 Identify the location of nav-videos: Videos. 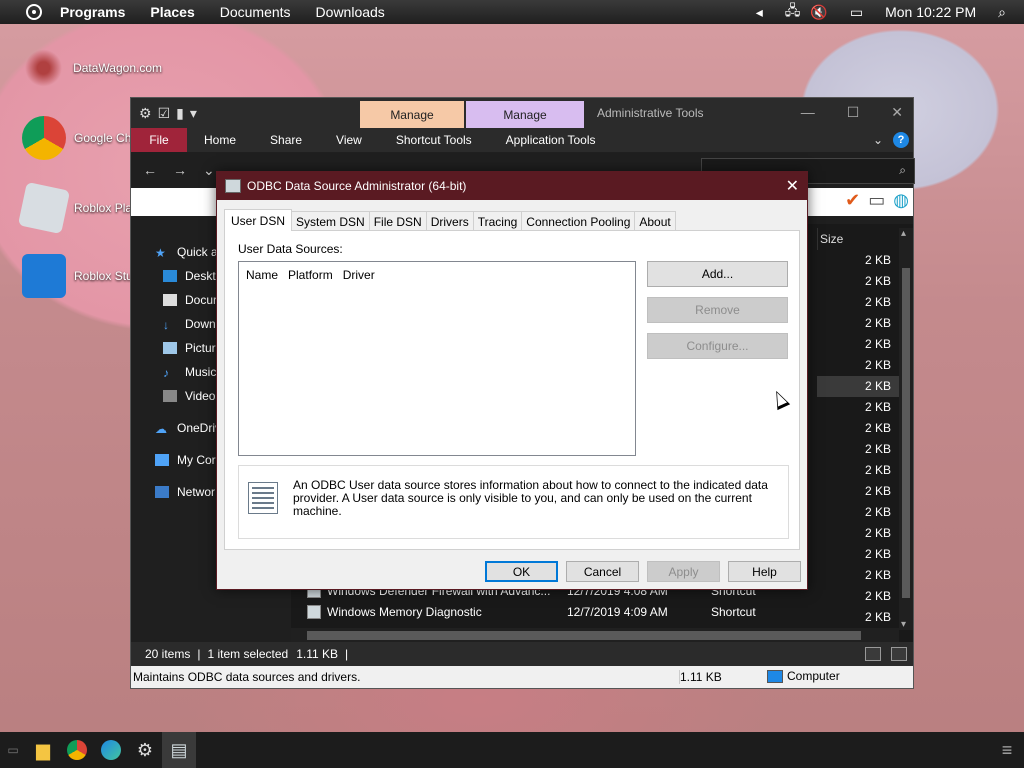
(192, 396).